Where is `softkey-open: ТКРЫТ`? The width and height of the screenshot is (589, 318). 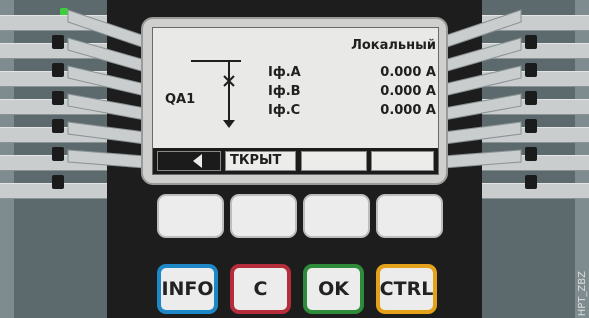 softkey-open: ТКРЫТ is located at coordinates (260, 161).